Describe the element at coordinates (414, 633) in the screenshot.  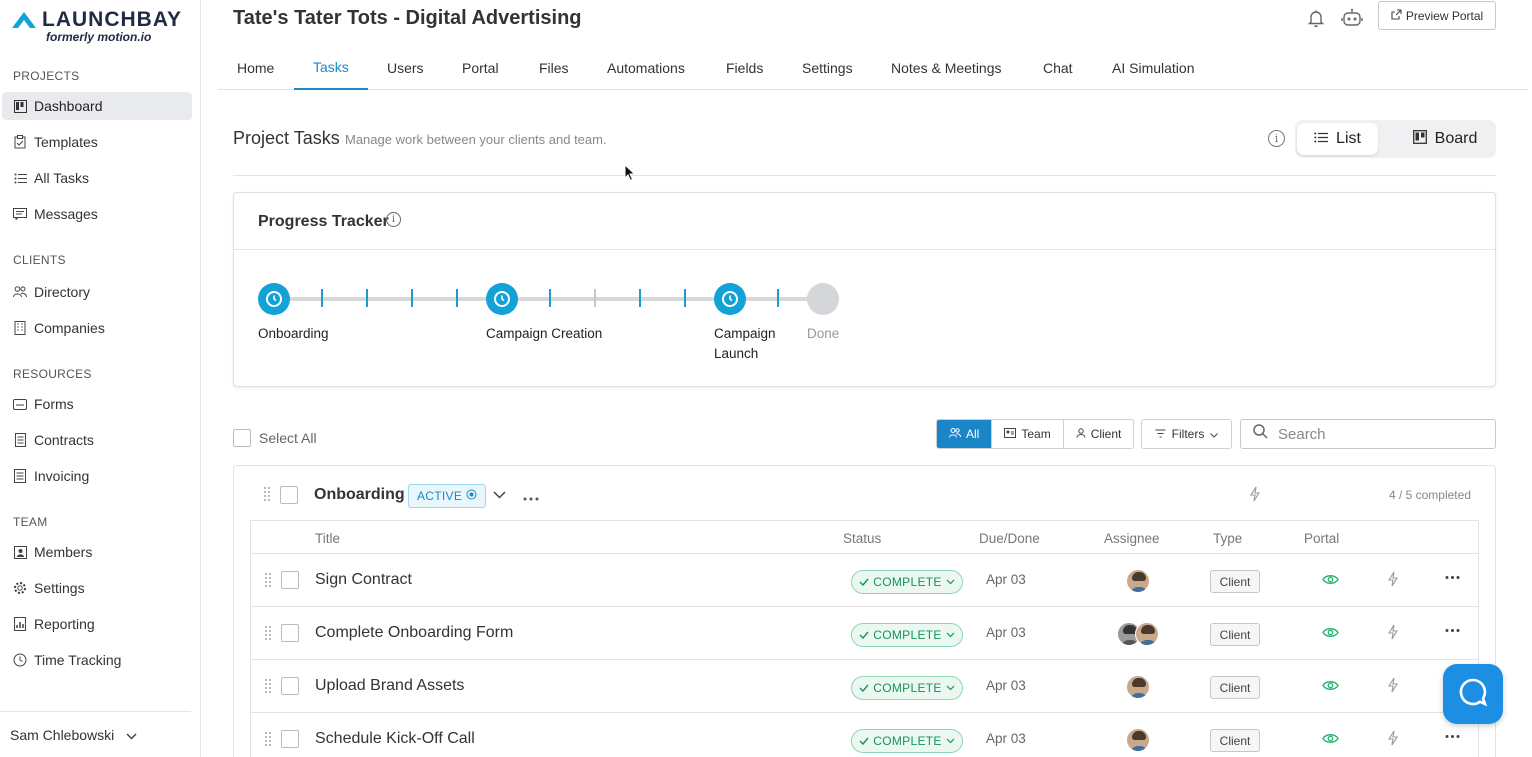
I see `task-title: Complete Onboarding Form` at that location.